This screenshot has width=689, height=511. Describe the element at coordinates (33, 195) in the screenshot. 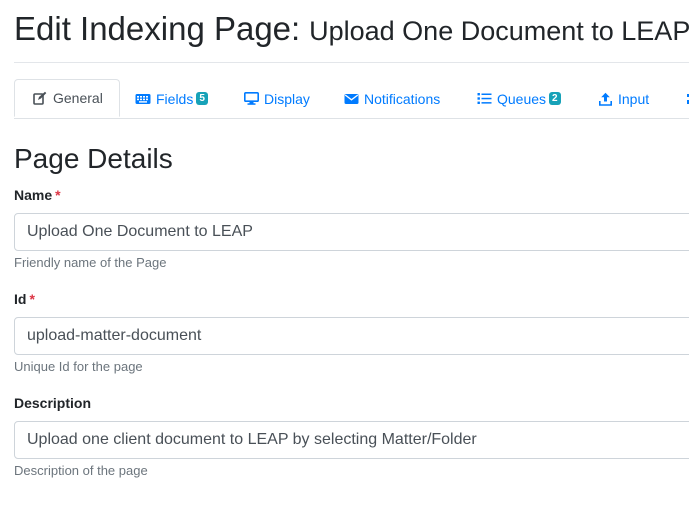

I see `name-label-text: Name` at that location.